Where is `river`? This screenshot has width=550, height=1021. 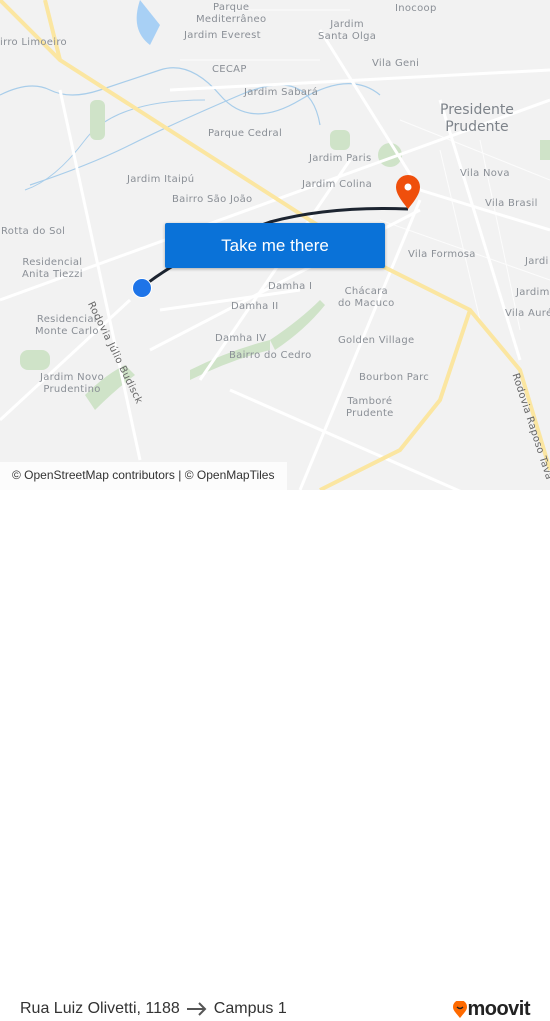 river is located at coordinates (190, 91).